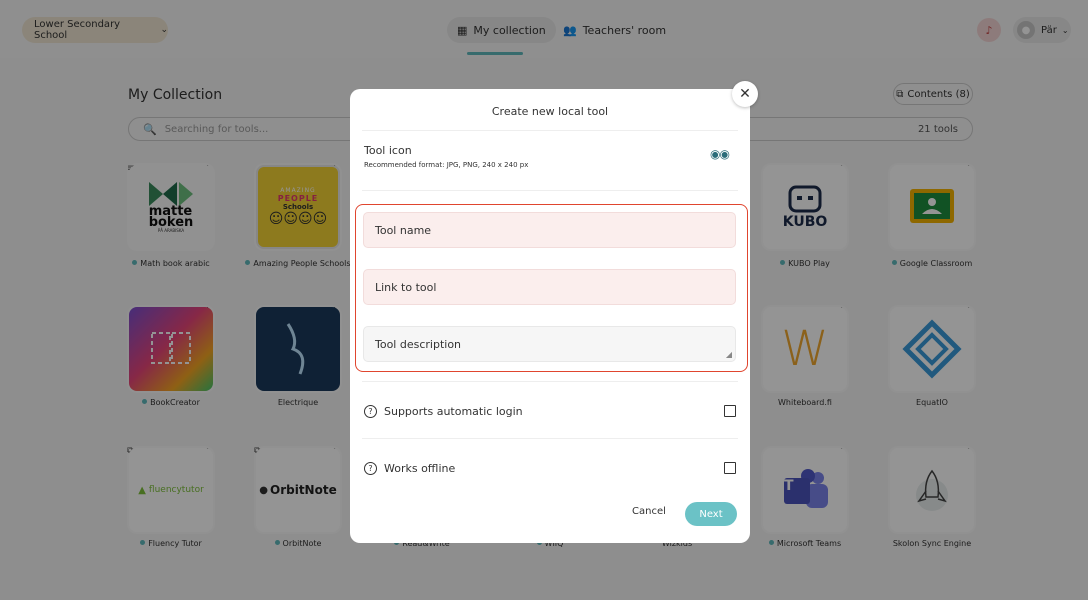  What do you see at coordinates (730, 468) in the screenshot?
I see `works-offline-checkbox` at bounding box center [730, 468].